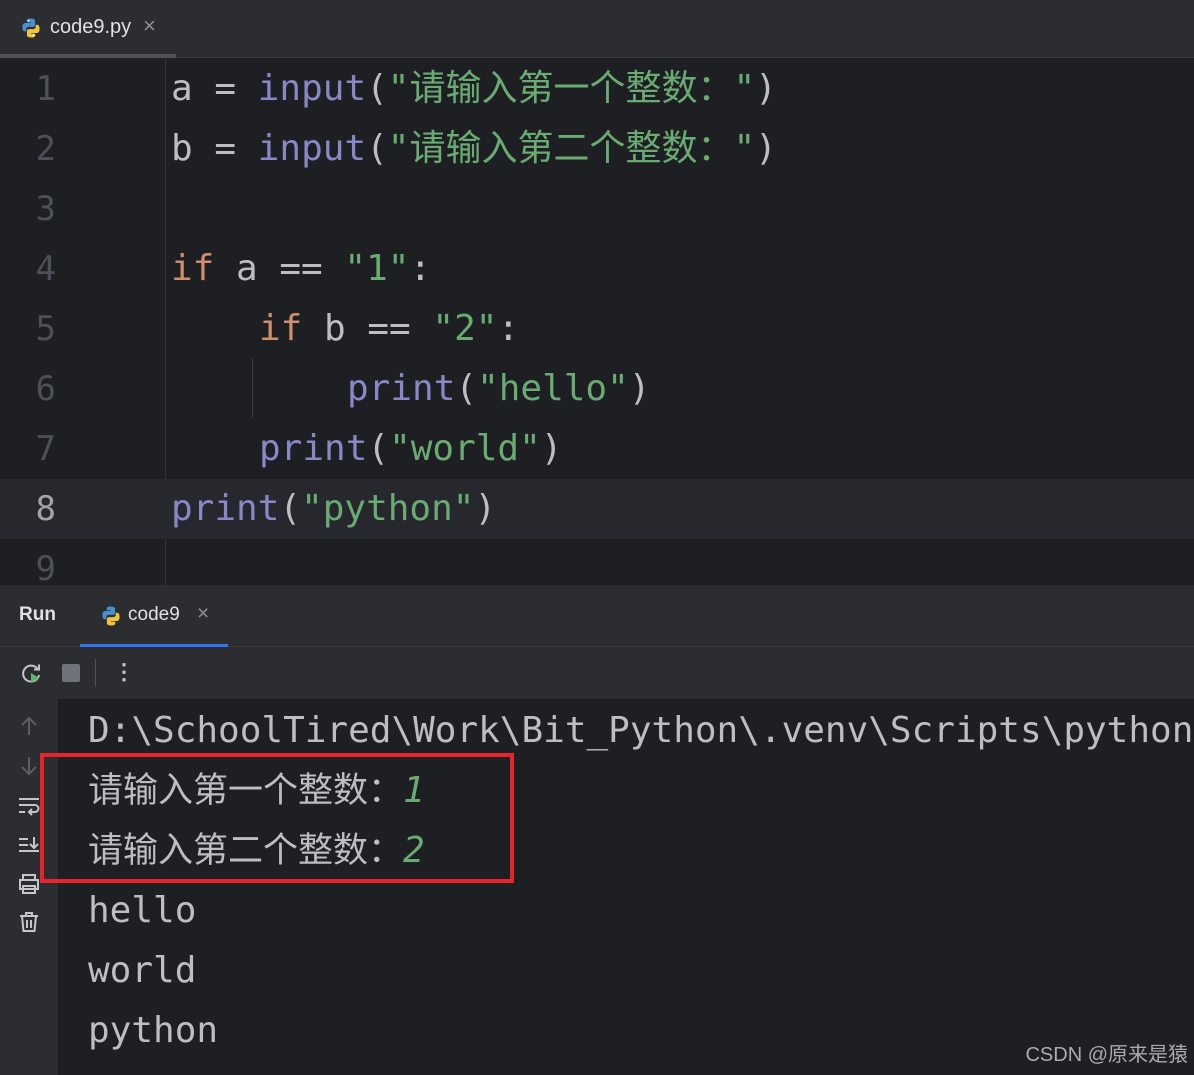  I want to click on line-number: 9, so click(45, 567).